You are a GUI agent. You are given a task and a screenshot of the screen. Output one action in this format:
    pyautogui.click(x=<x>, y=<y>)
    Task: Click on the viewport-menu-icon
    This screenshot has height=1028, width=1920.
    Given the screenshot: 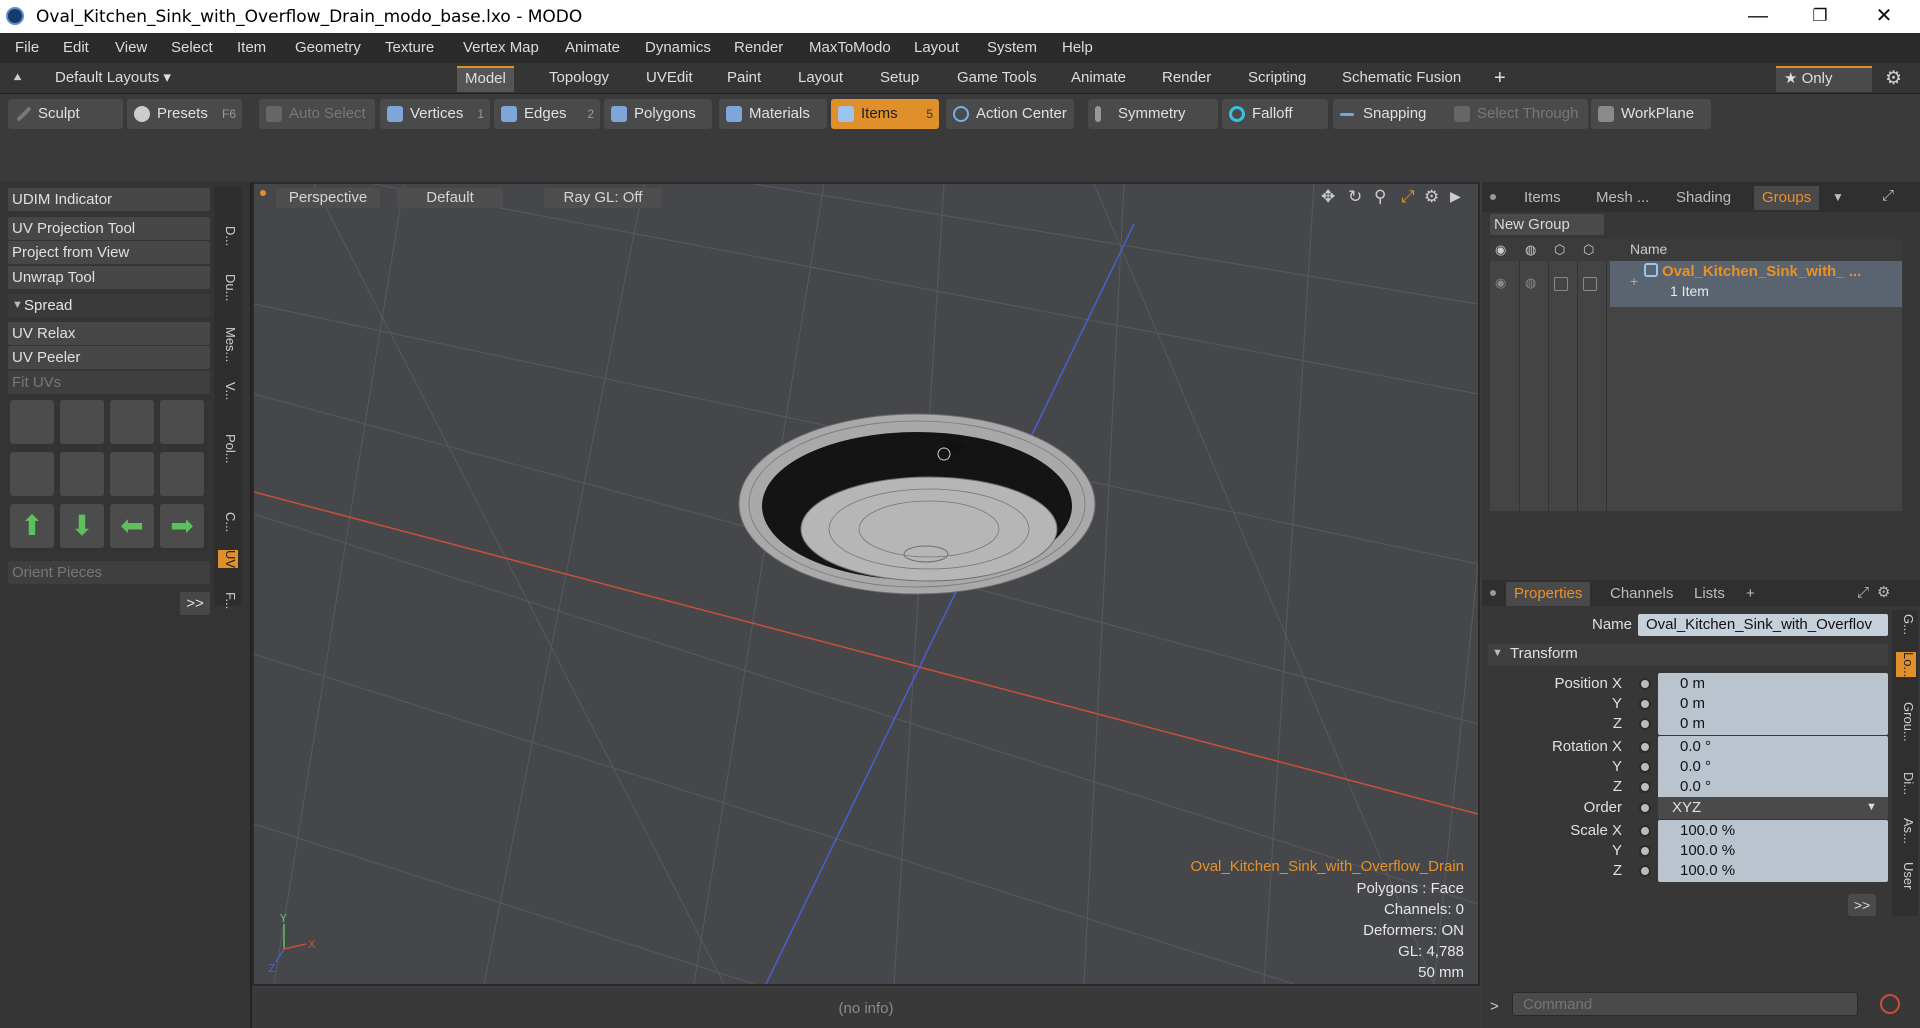 What is the action you would take?
    pyautogui.click(x=263, y=193)
    